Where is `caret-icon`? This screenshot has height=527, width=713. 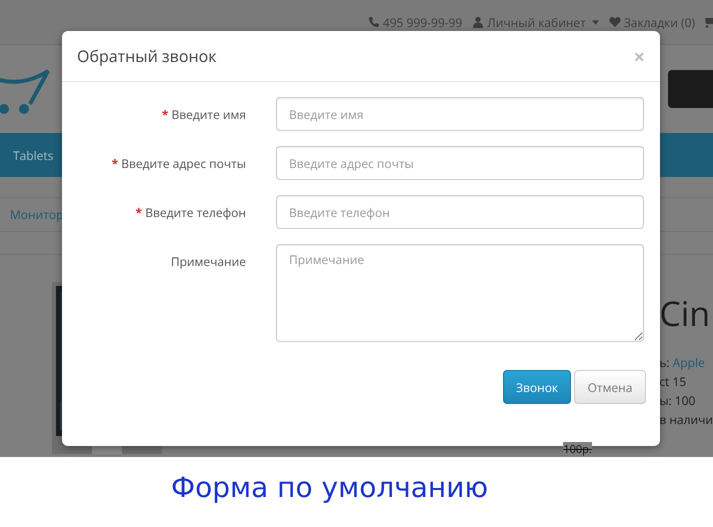
caret-icon is located at coordinates (595, 22).